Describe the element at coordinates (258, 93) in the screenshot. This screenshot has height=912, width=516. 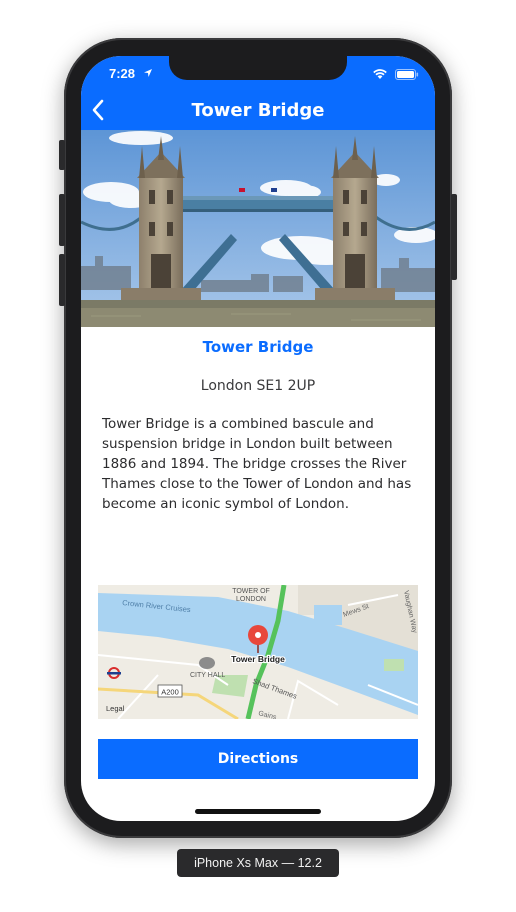
I see `navigation-bar: 7:28 Tower Bridge` at that location.